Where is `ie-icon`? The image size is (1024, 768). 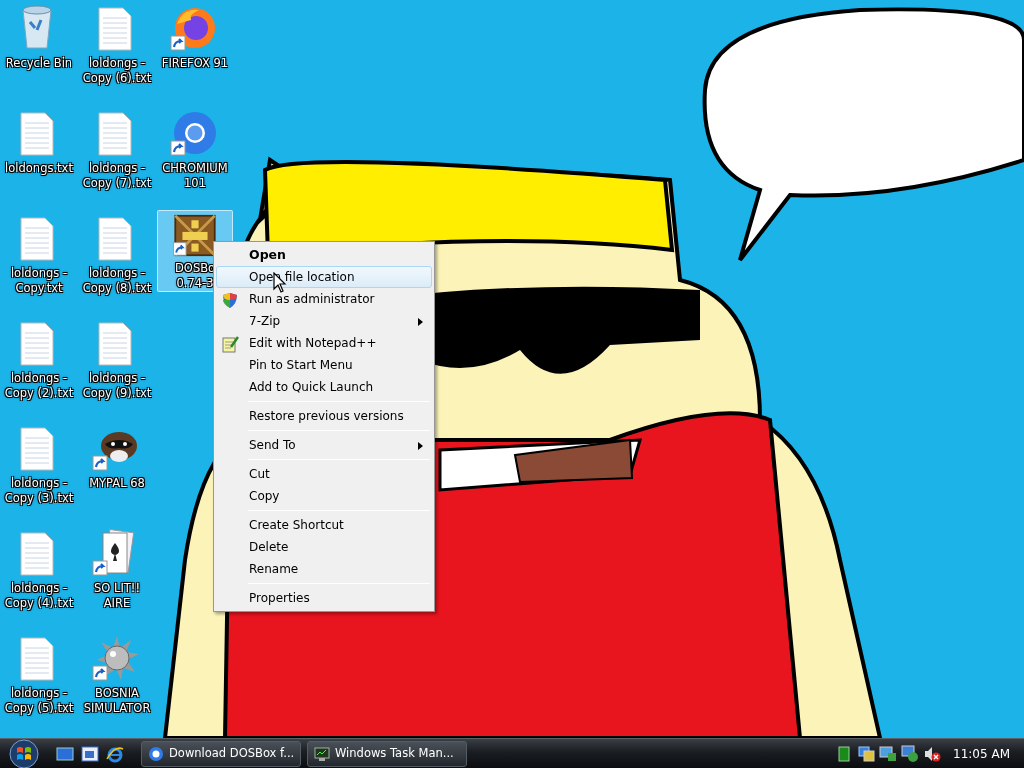
ie-icon is located at coordinates (115, 753).